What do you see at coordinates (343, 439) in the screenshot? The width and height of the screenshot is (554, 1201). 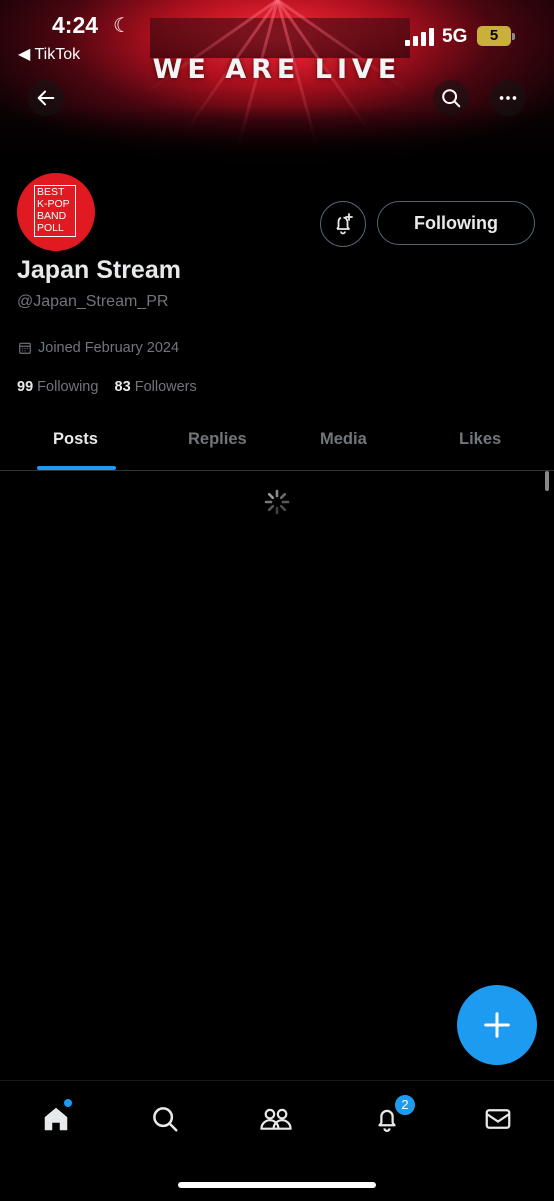 I see `tab-media: Media` at bounding box center [343, 439].